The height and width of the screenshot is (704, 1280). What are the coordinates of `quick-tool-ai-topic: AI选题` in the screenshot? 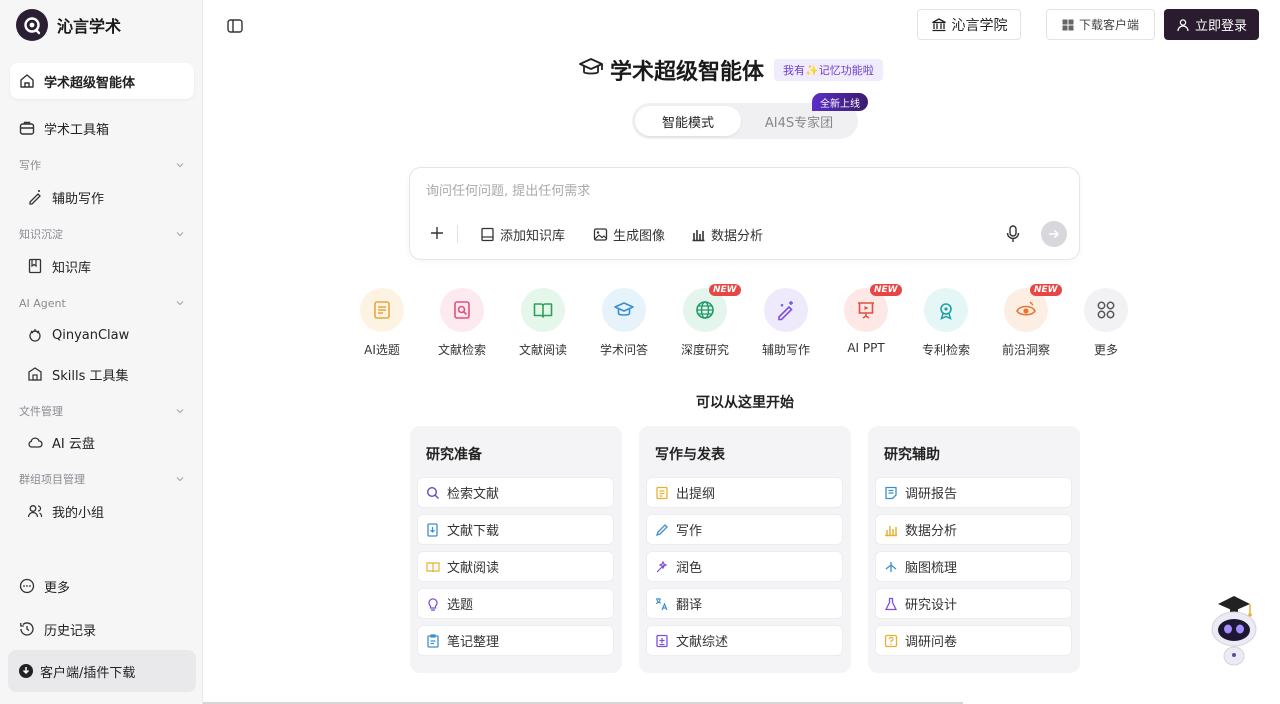 It's located at (382, 323).